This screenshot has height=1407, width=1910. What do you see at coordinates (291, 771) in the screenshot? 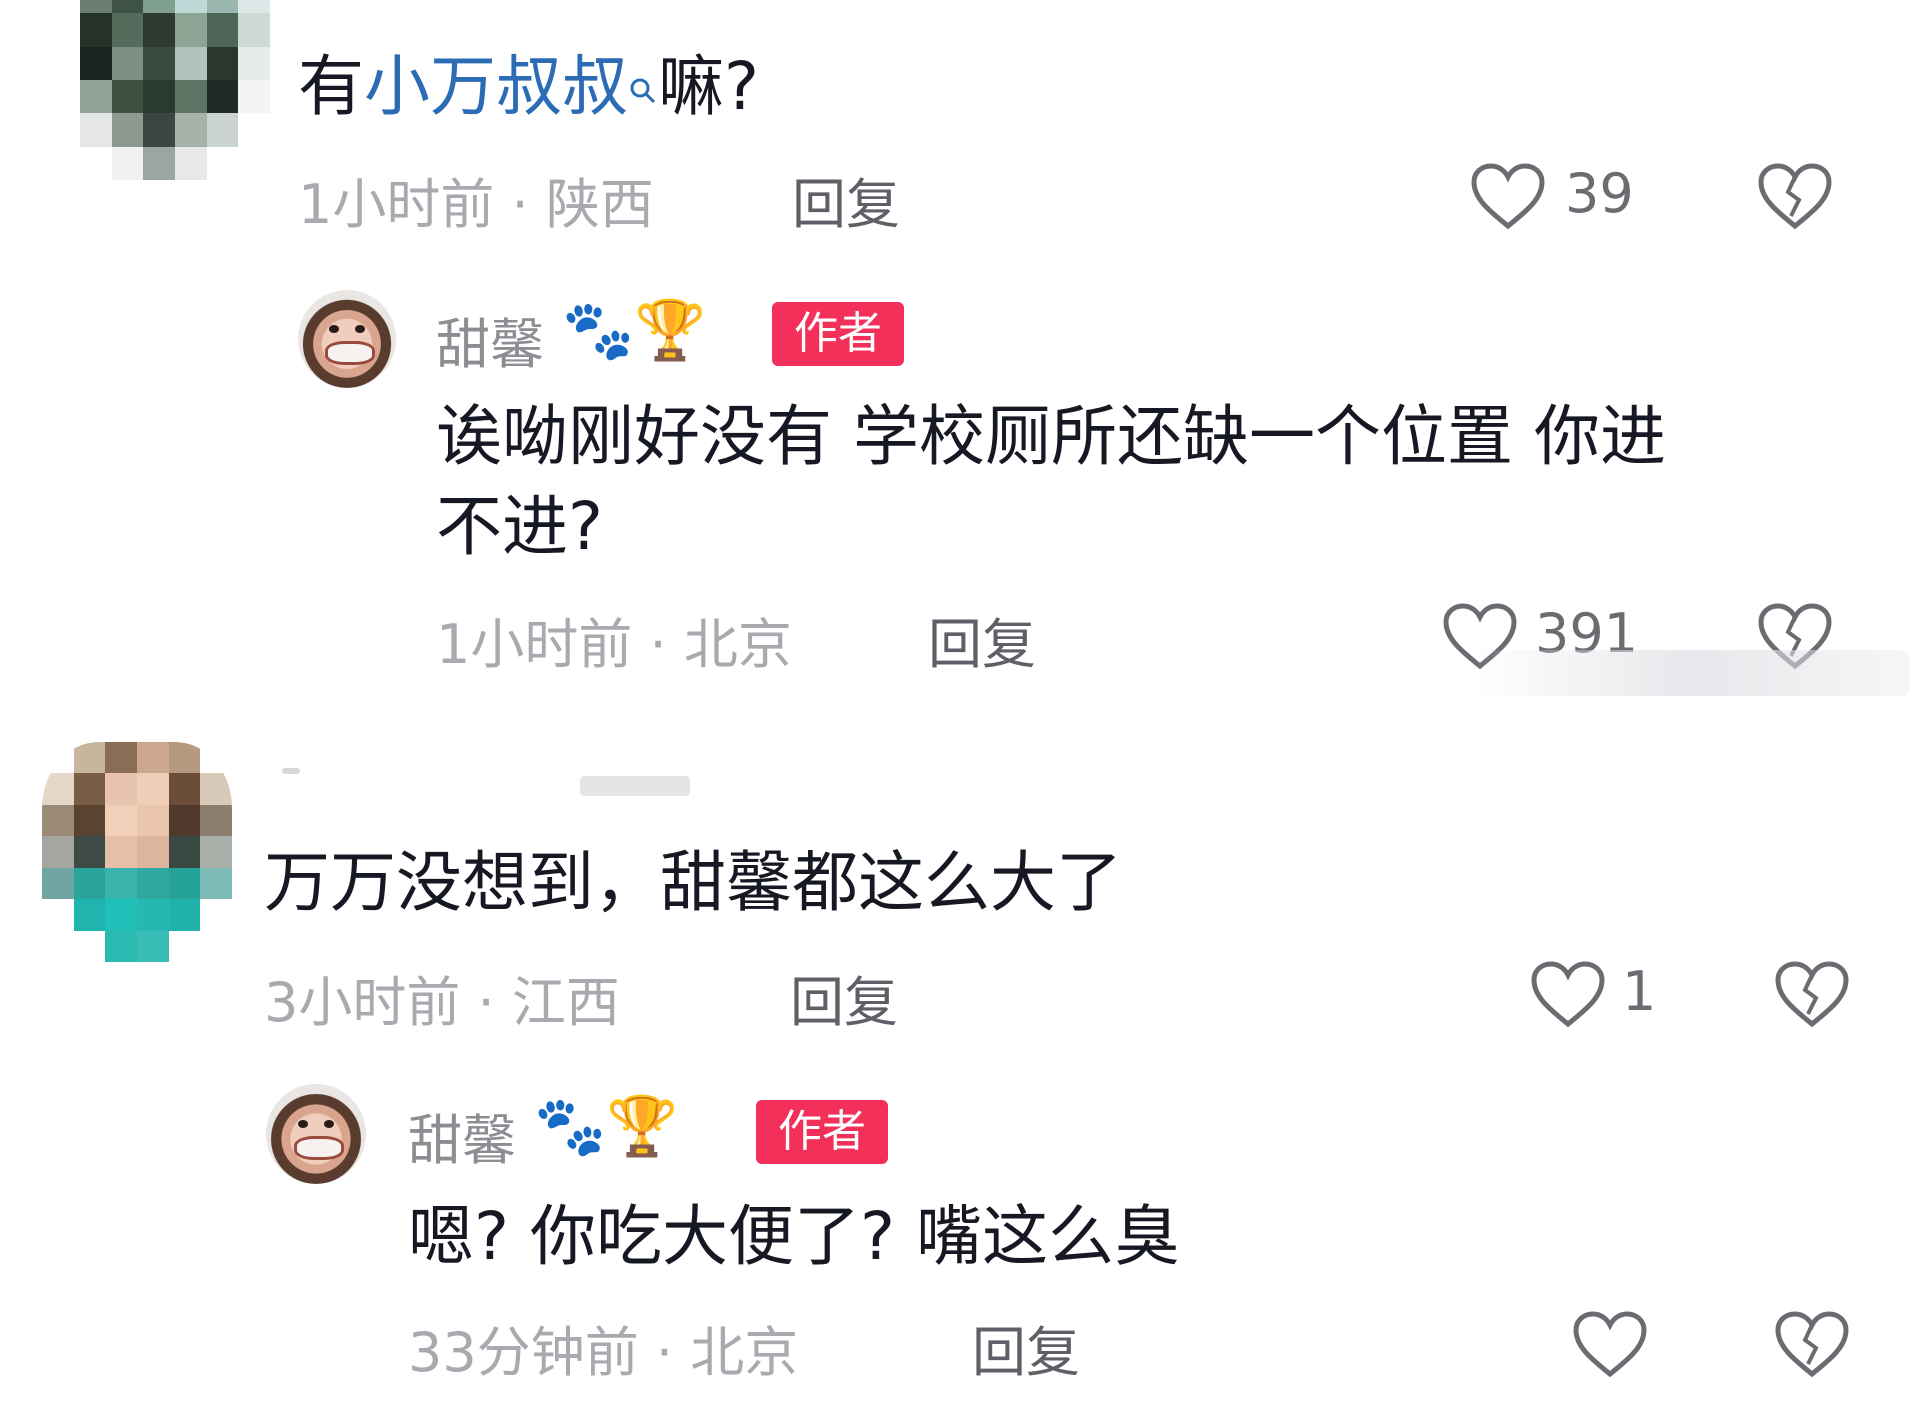
I see `username-blurred` at bounding box center [291, 771].